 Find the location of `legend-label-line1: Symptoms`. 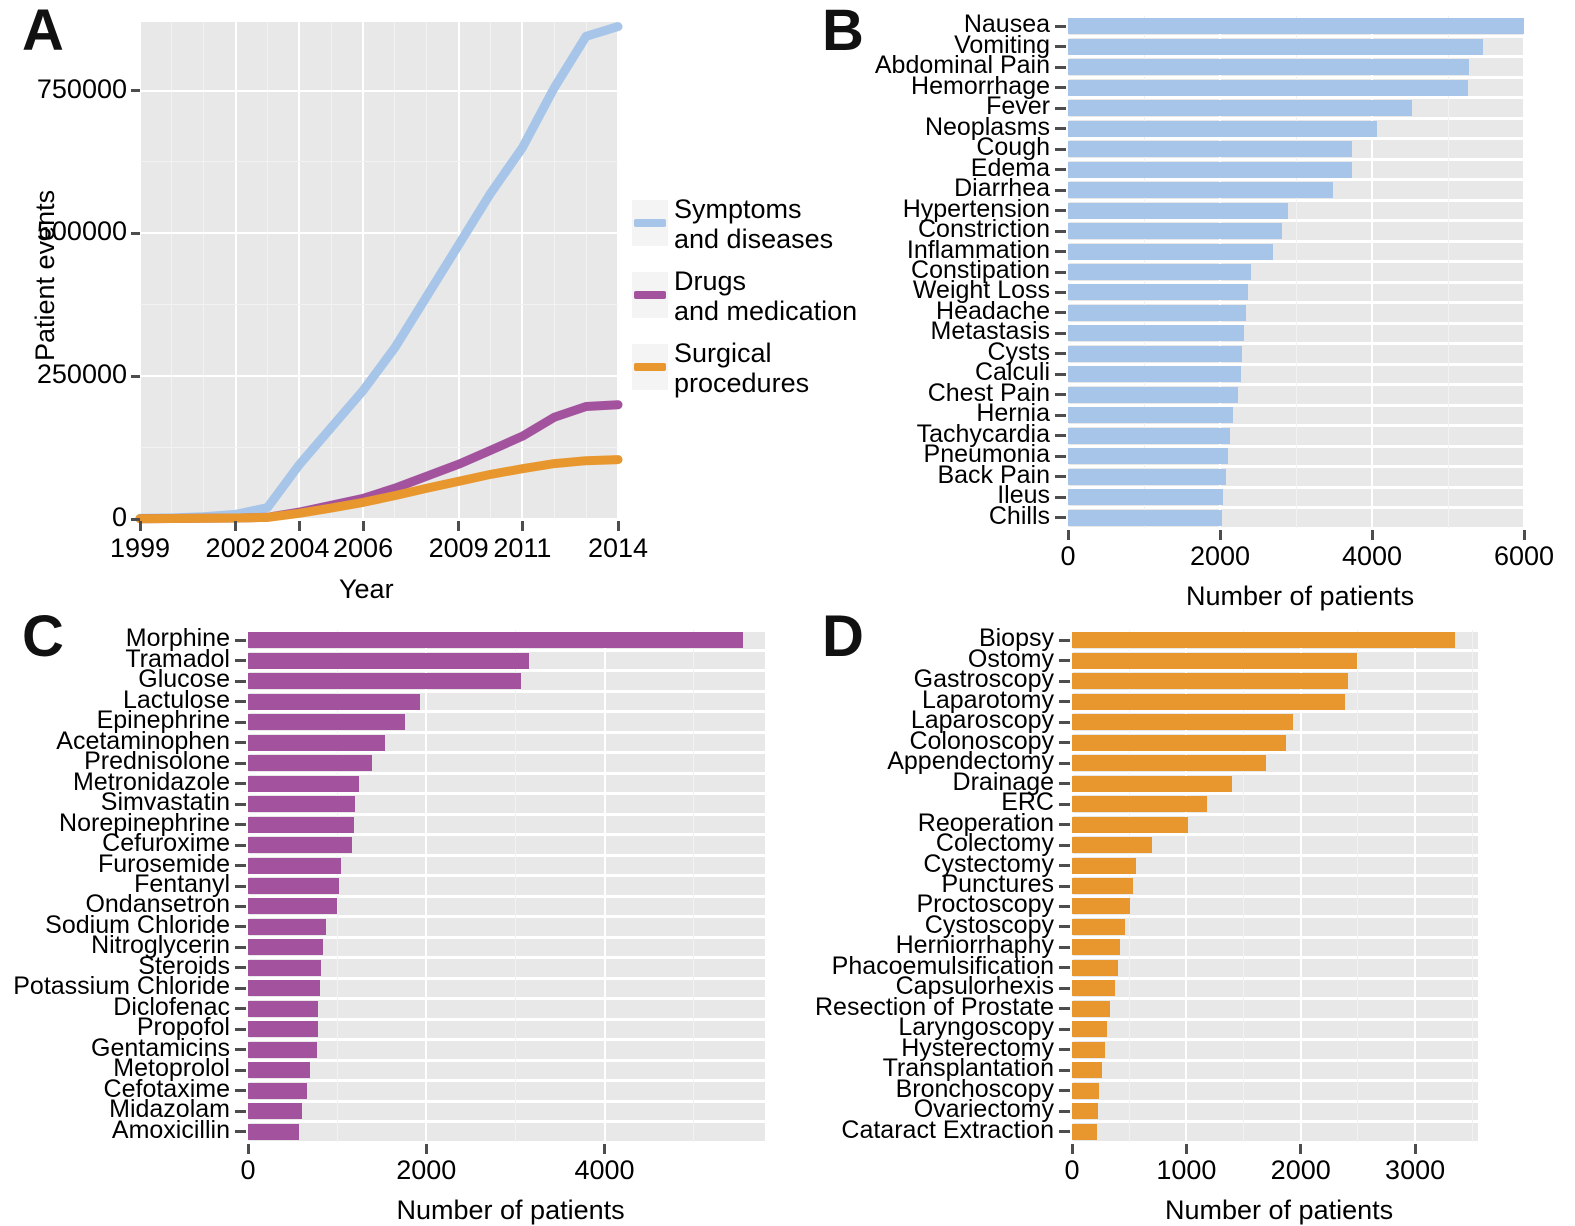

legend-label-line1: Symptoms is located at coordinates (738, 209).